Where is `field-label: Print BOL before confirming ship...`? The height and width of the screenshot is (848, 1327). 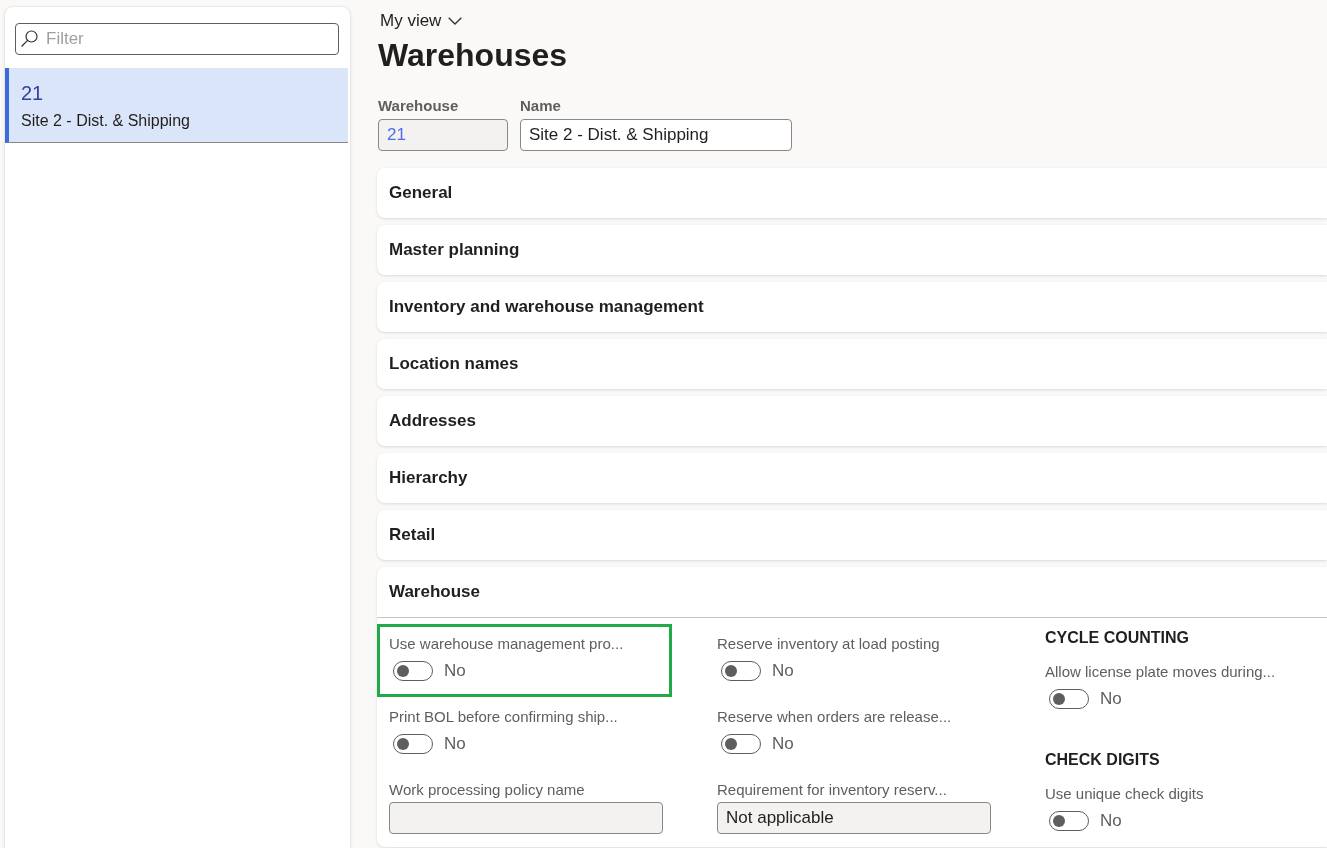
field-label: Print BOL before confirming ship... is located at coordinates (503, 716).